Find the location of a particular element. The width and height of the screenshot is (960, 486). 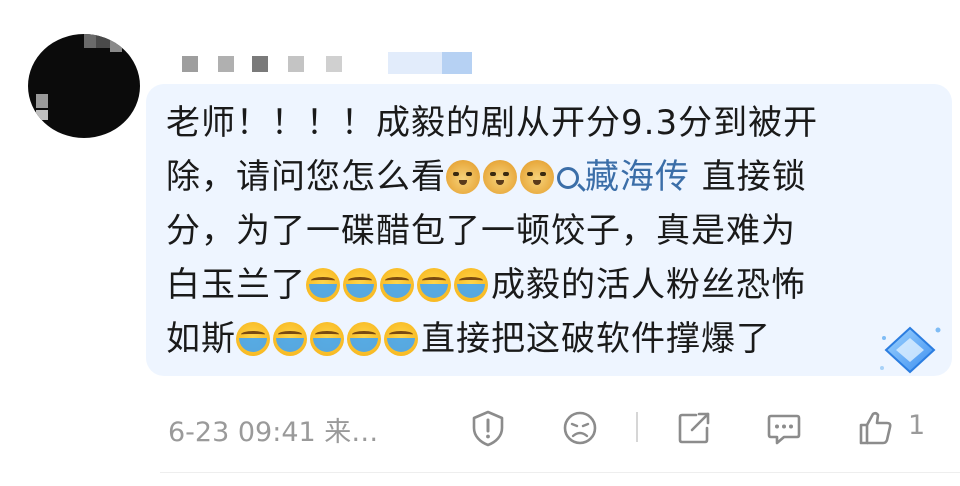

report-icon is located at coordinates (488, 428).